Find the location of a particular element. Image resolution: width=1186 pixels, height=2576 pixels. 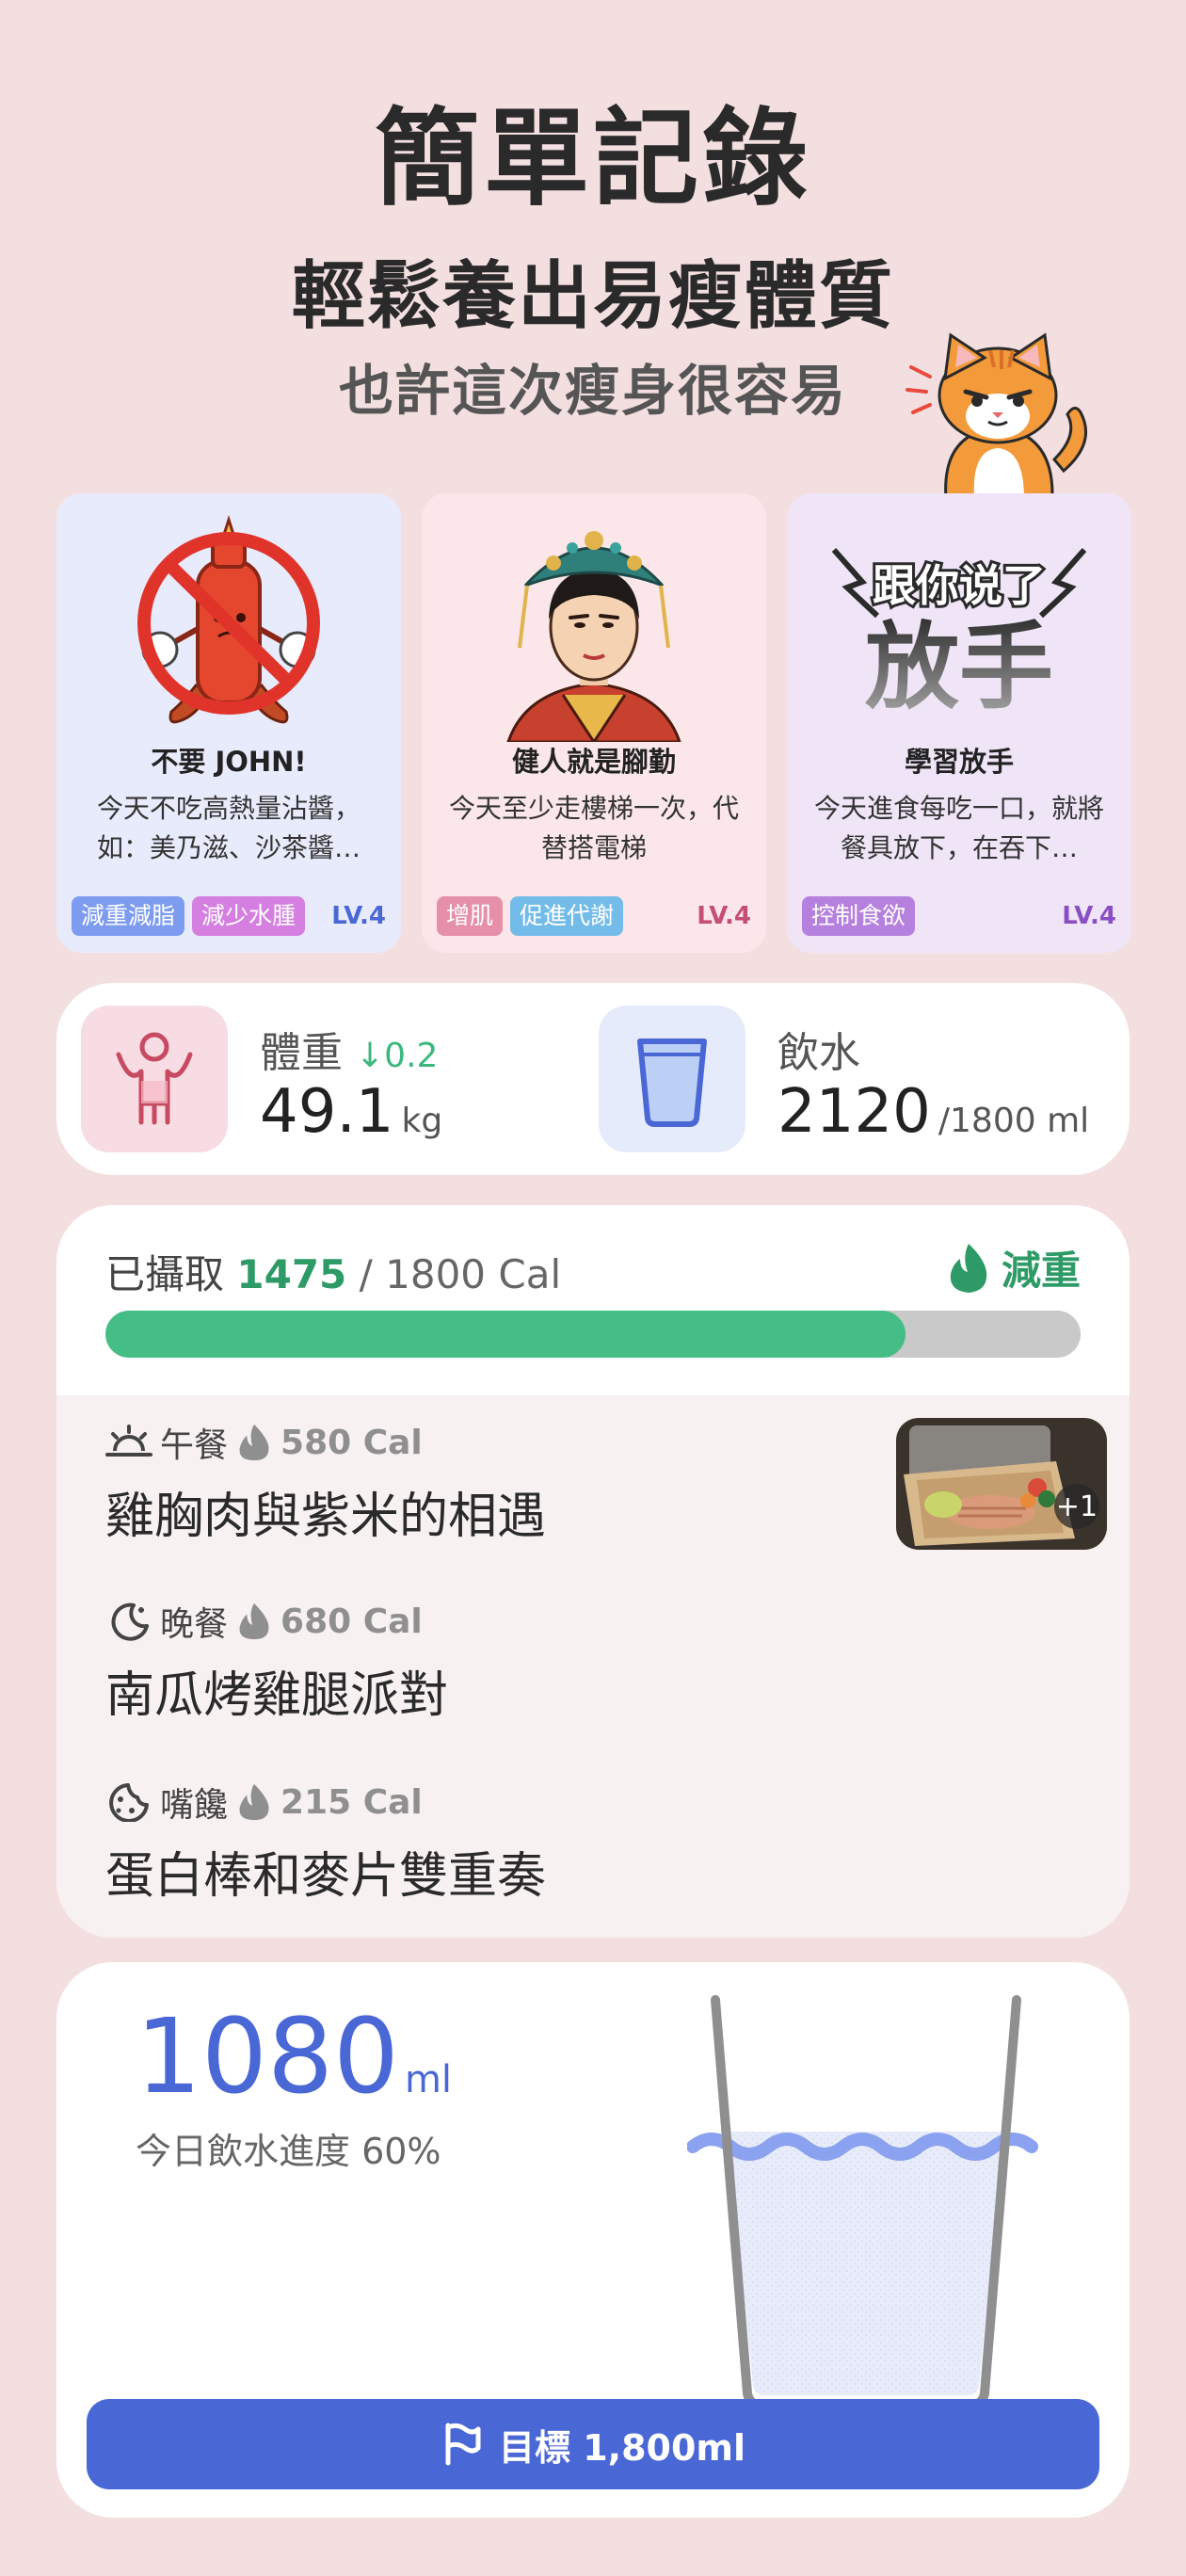

tip-card-title: 學習放手 is located at coordinates (959, 762).